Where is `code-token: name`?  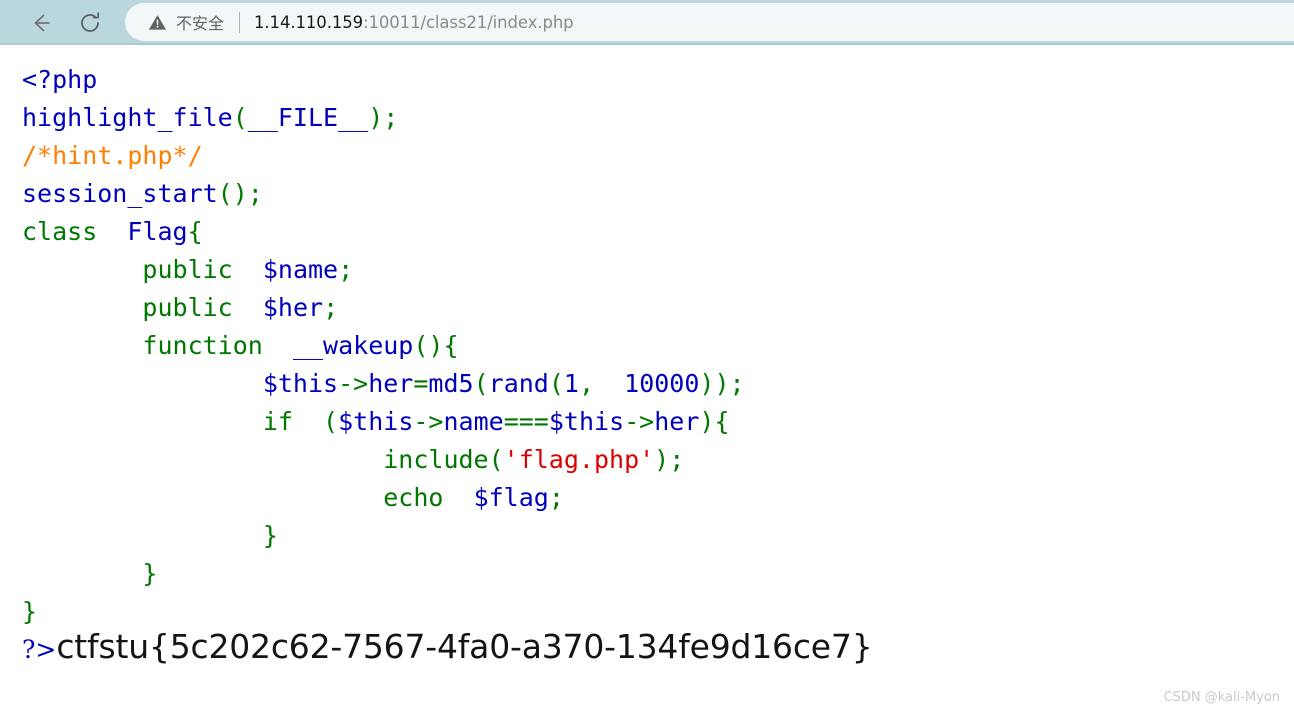
code-token: name is located at coordinates (473, 421).